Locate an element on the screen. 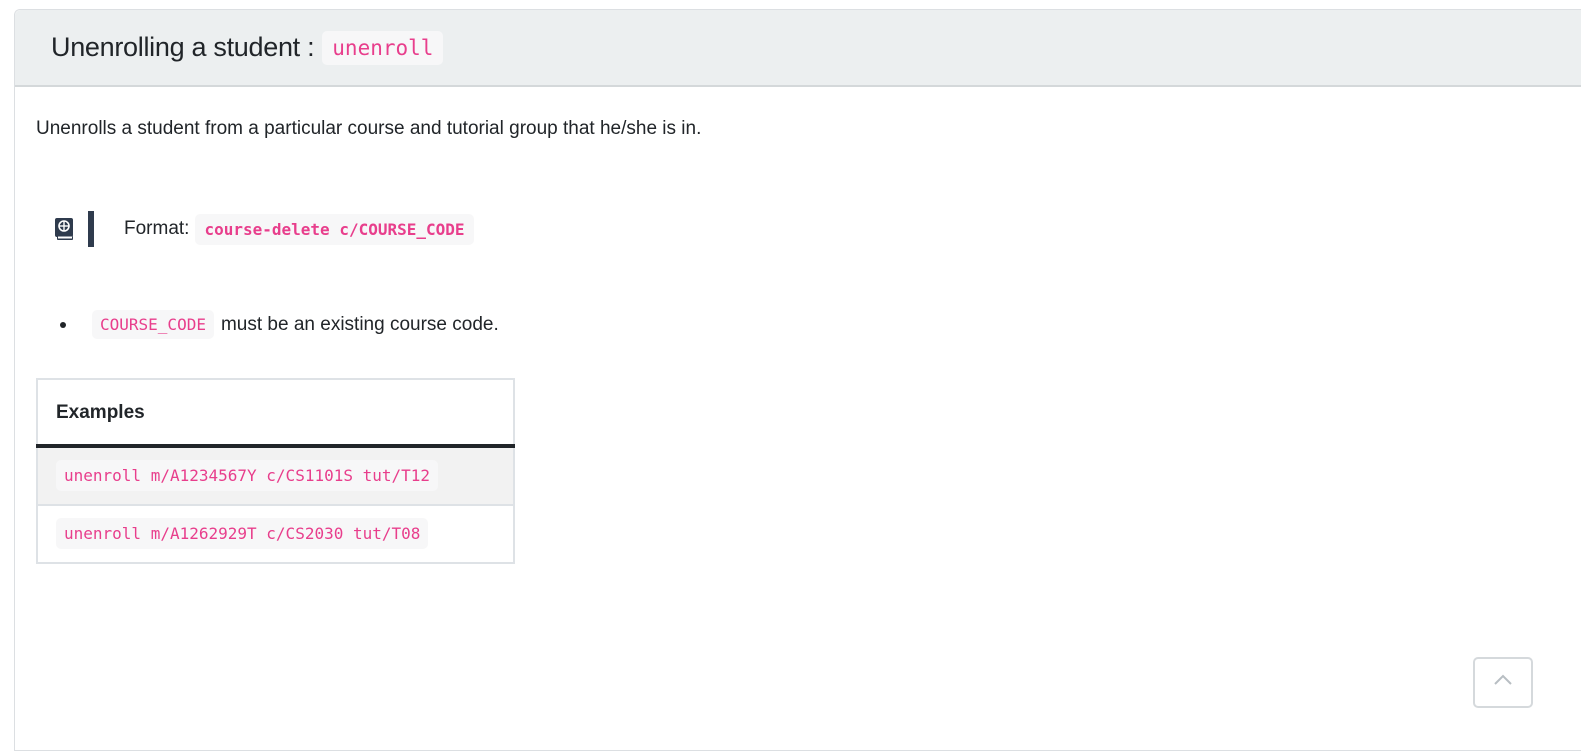  examples-header: Examples is located at coordinates (275, 413).